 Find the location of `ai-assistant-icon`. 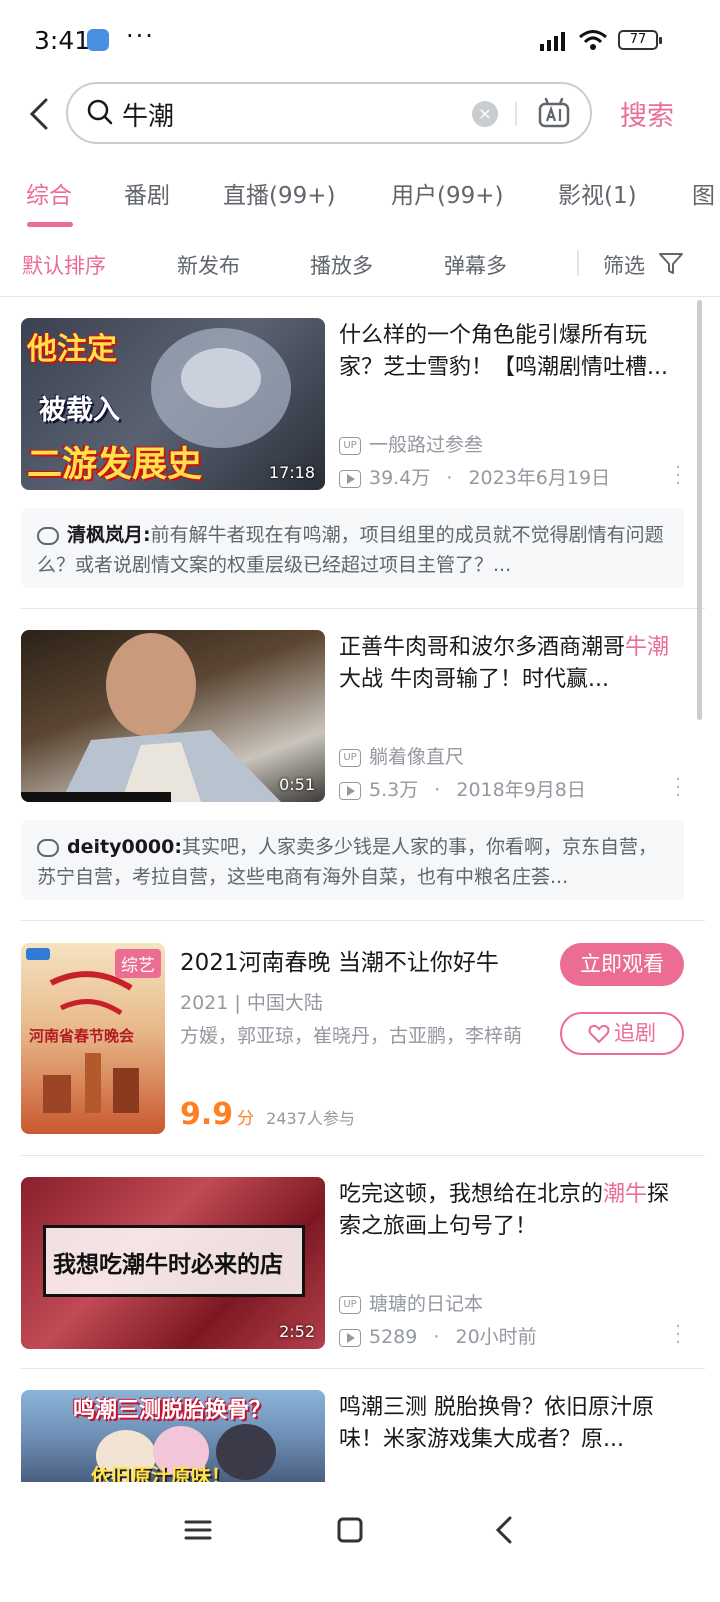

ai-assistant-icon is located at coordinates (554, 113).